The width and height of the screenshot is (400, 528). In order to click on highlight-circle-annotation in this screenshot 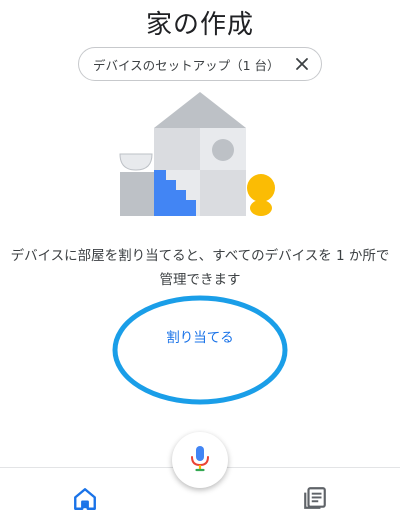, I will do `click(200, 350)`.